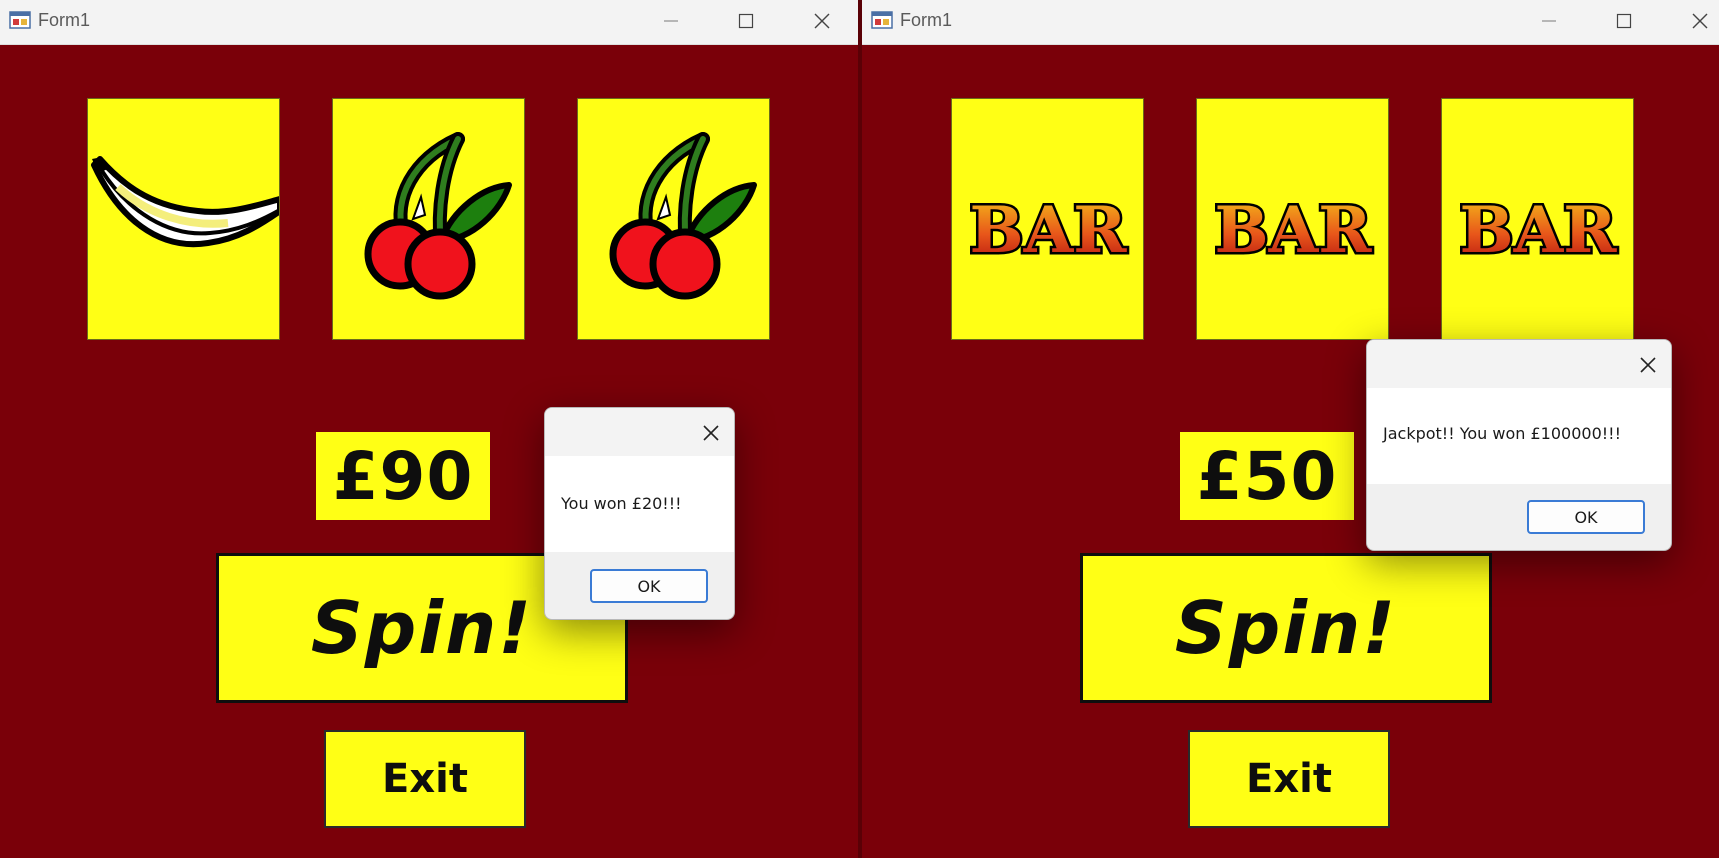 Image resolution: width=1719 pixels, height=858 pixels. I want to click on banana-icon, so click(185, 202).